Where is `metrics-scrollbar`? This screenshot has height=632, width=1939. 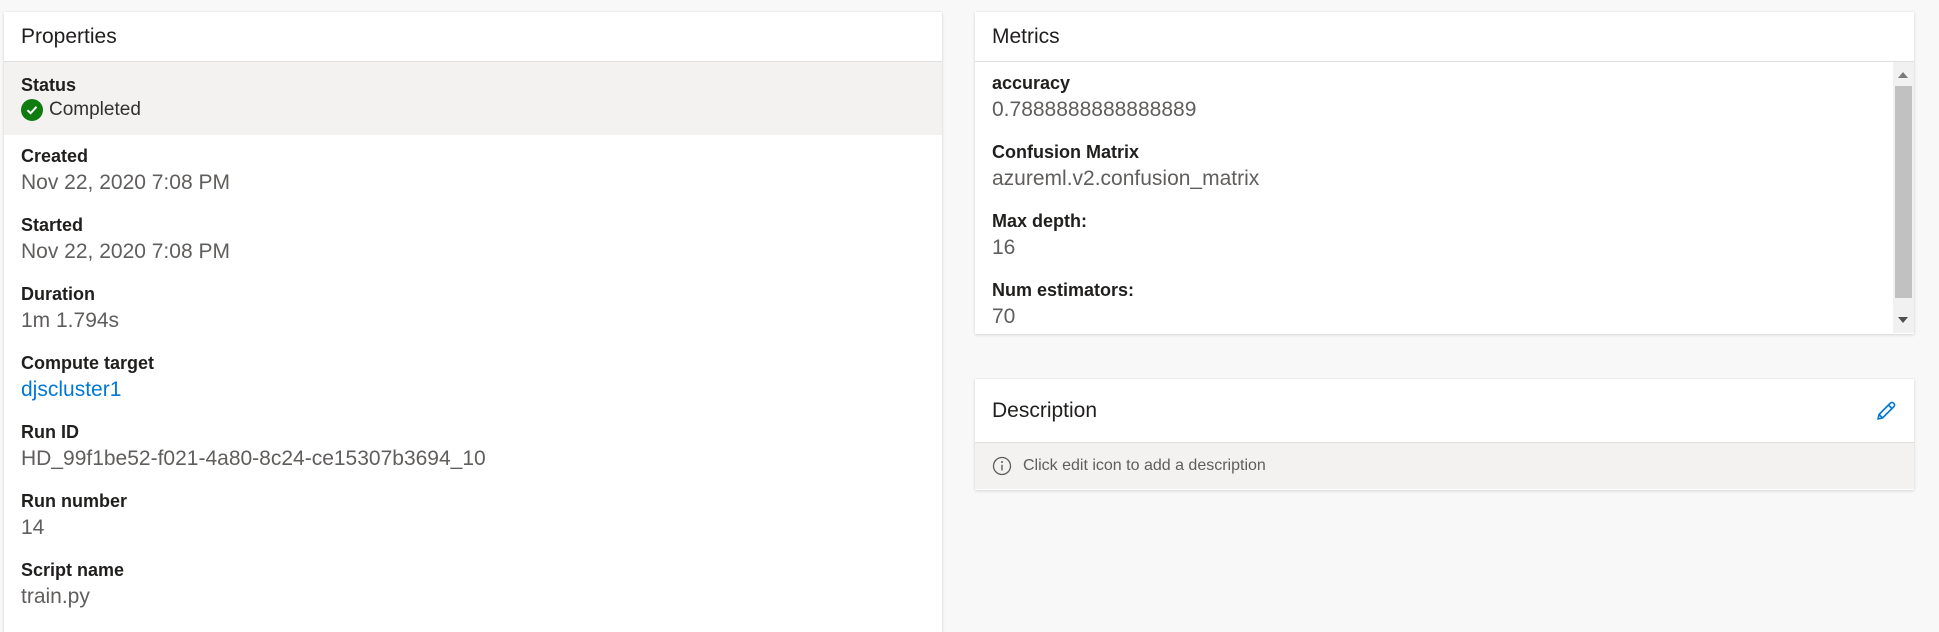
metrics-scrollbar is located at coordinates (1903, 197).